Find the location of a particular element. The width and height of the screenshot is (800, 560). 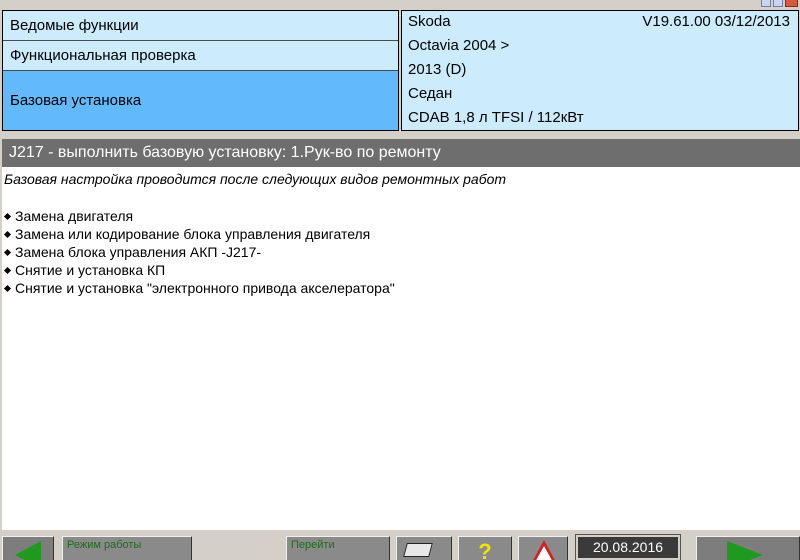

current-date: 20.08.2016 is located at coordinates (628, 547).